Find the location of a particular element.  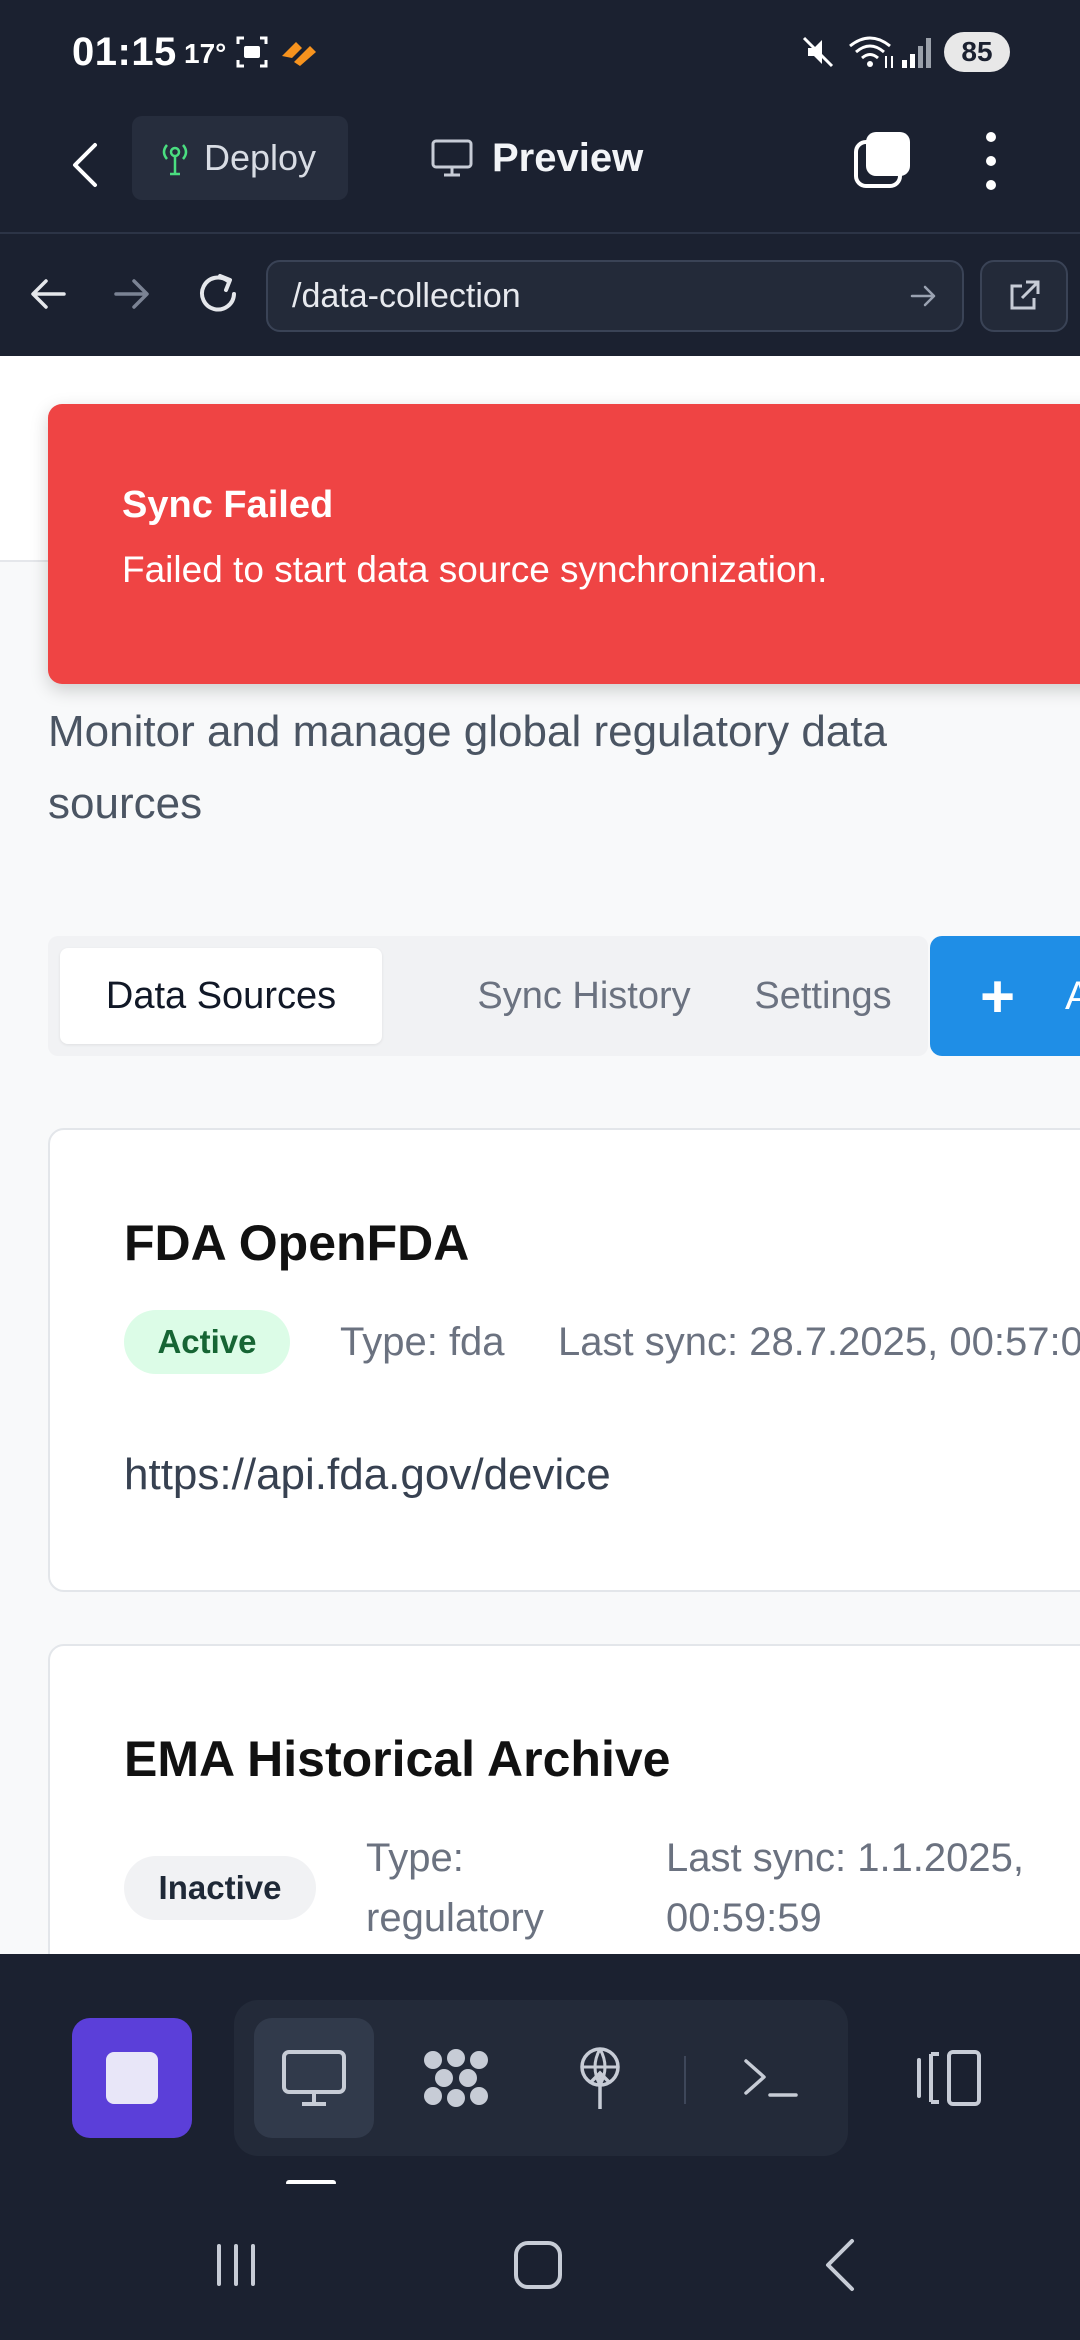

terminal-icon is located at coordinates (771, 2078).